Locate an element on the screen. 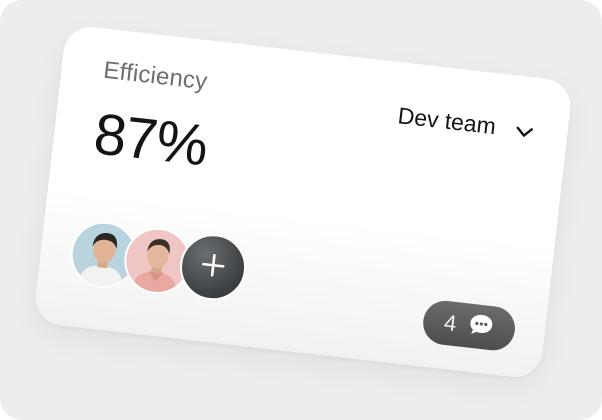 The image size is (602, 420). chat-bubble-icon is located at coordinates (481, 327).